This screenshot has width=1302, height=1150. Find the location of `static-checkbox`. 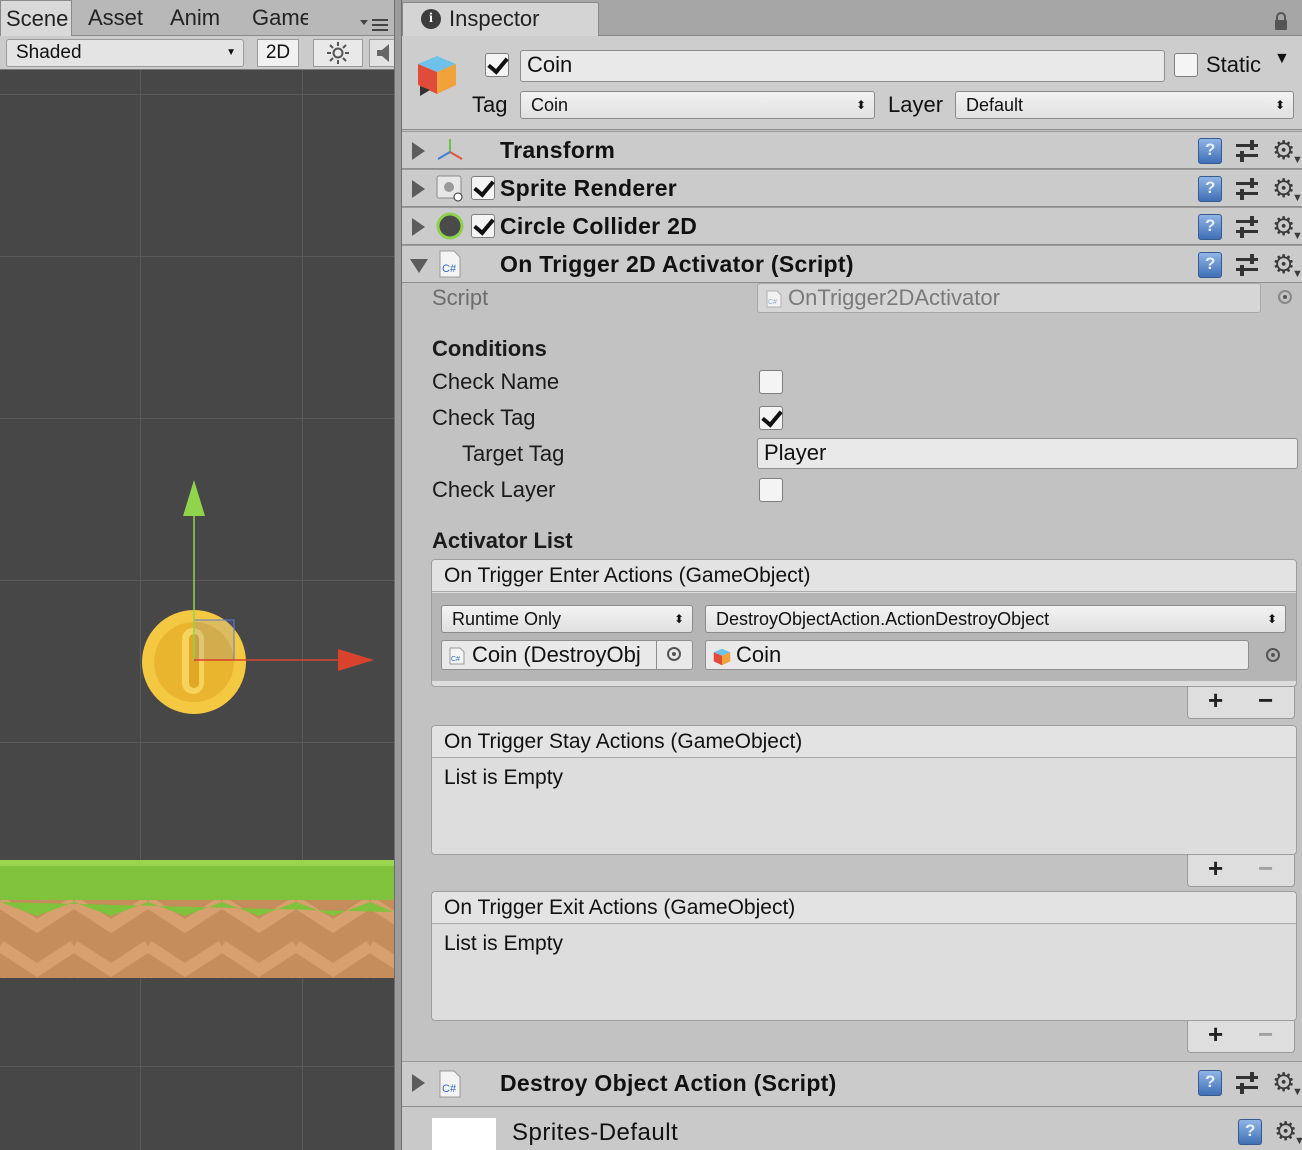

static-checkbox is located at coordinates (1186, 65).